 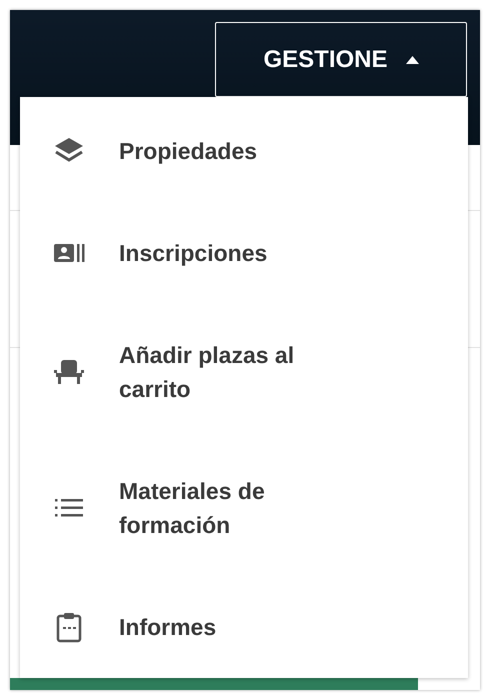 What do you see at coordinates (167, 627) in the screenshot?
I see `menu-item: Informes` at bounding box center [167, 627].